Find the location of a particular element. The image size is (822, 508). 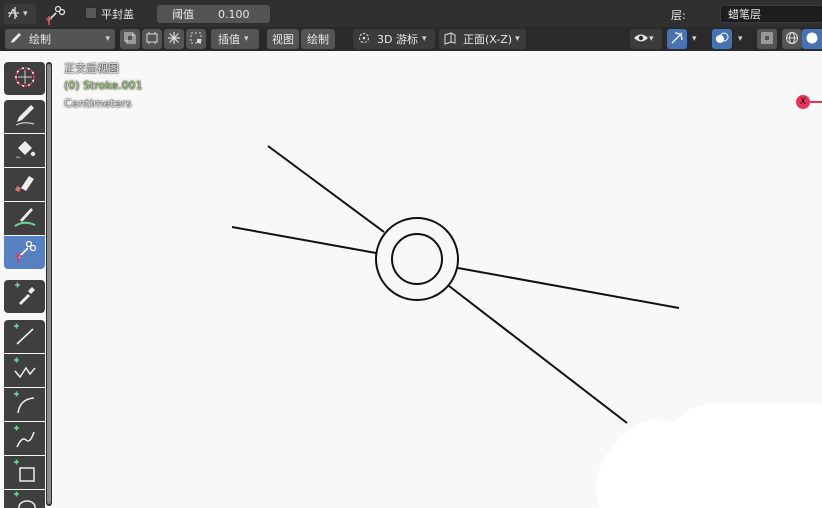

gizmo-toggle is located at coordinates (677, 39).